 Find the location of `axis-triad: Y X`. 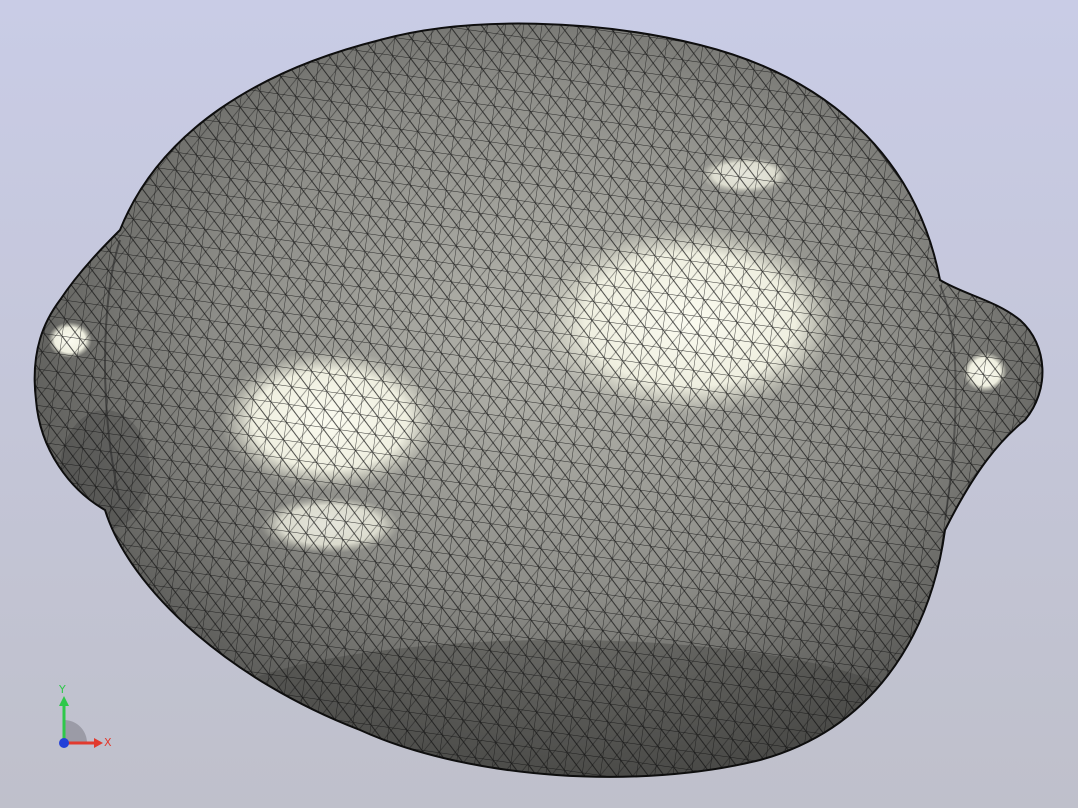

axis-triad: Y X is located at coordinates (85, 716).